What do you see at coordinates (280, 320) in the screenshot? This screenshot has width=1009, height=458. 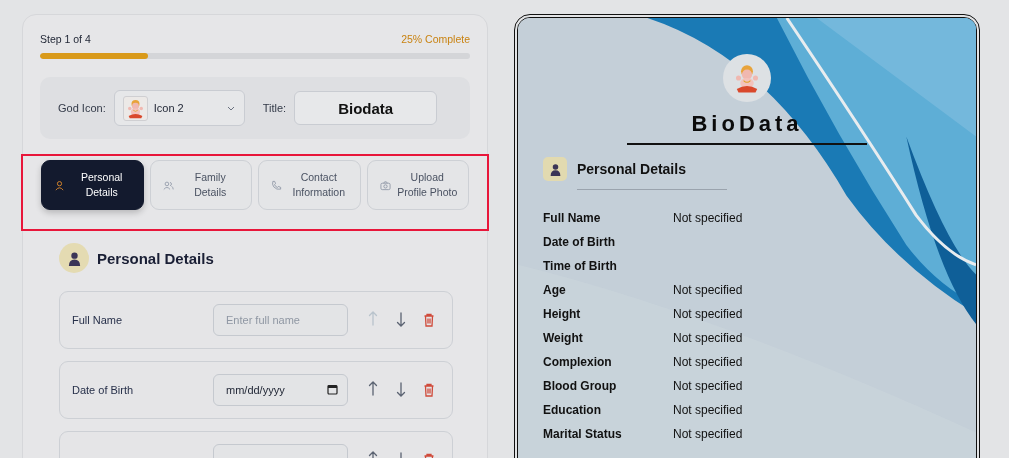 I see `input-field: Enter full name` at bounding box center [280, 320].